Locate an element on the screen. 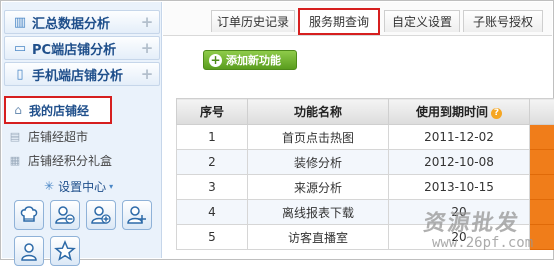 This screenshot has height=266, width=554. sidebar-item-label: 我的店铺经 is located at coordinates (59, 110).